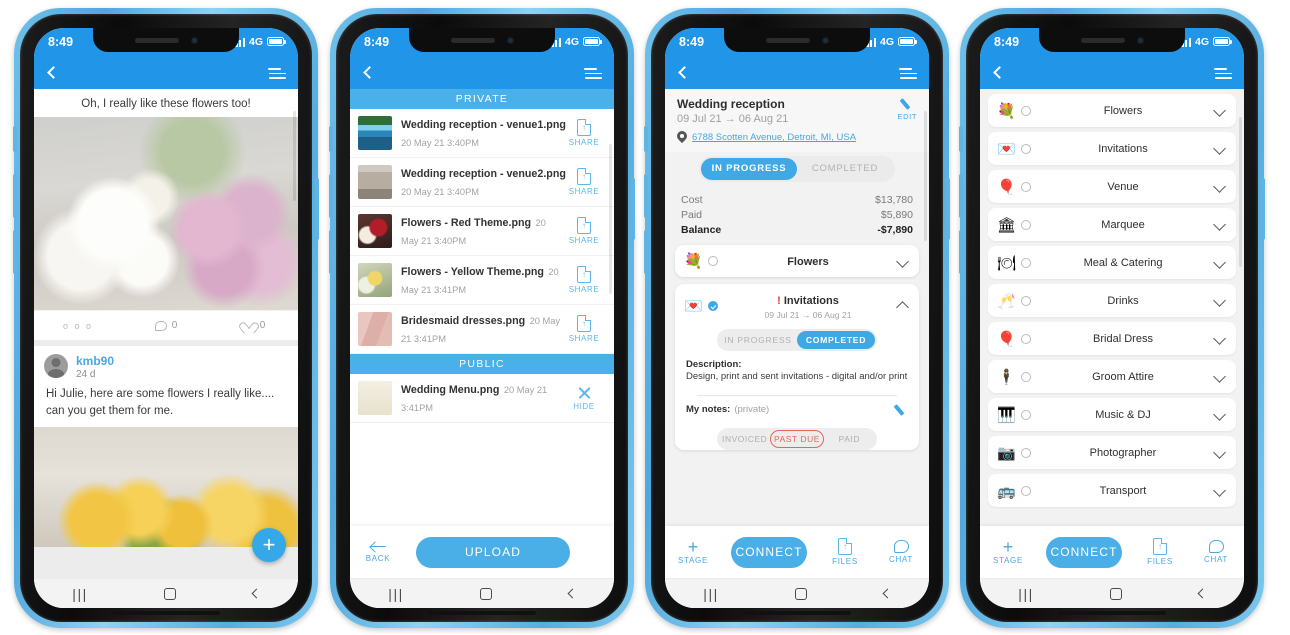 Image resolution: width=1290 pixels, height=635 pixels. Describe the element at coordinates (849, 439) in the screenshot. I see `tab-paid: PAID` at that location.